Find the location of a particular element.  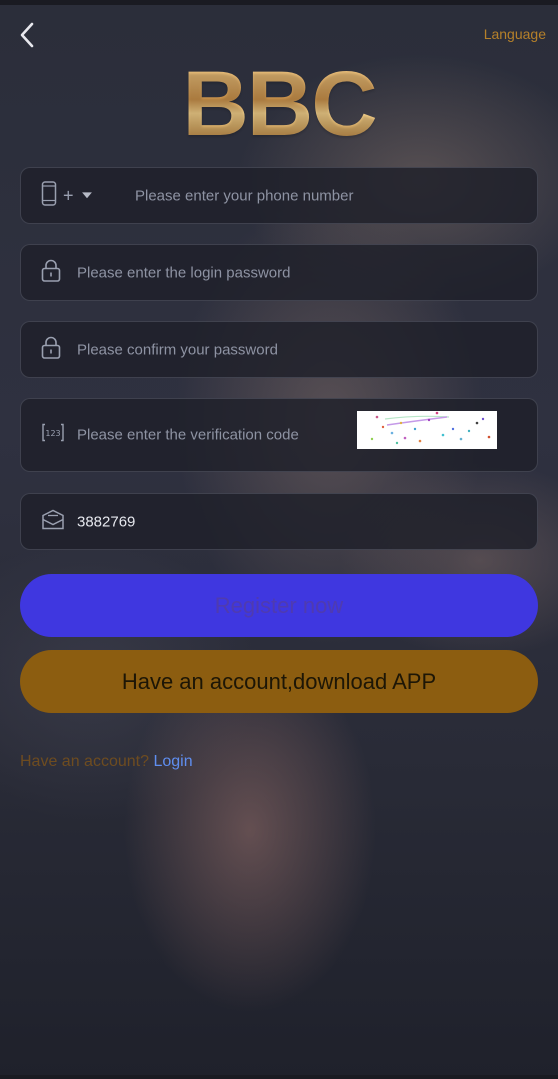

confirm-password-input: Please confirm your password is located at coordinates (177, 349).